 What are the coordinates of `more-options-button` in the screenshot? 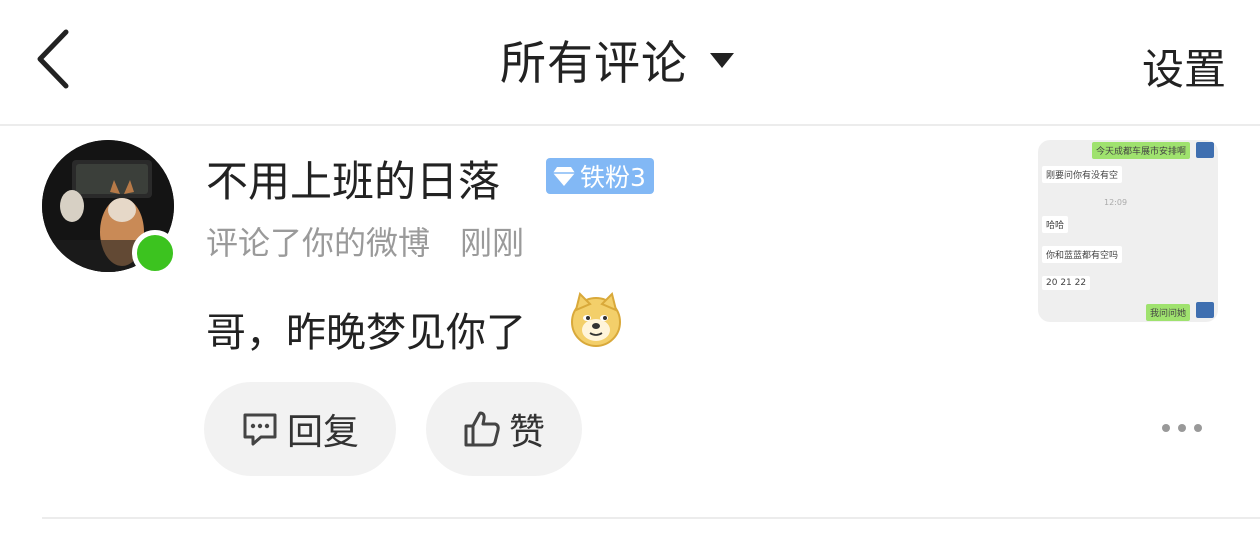 It's located at (1182, 428).